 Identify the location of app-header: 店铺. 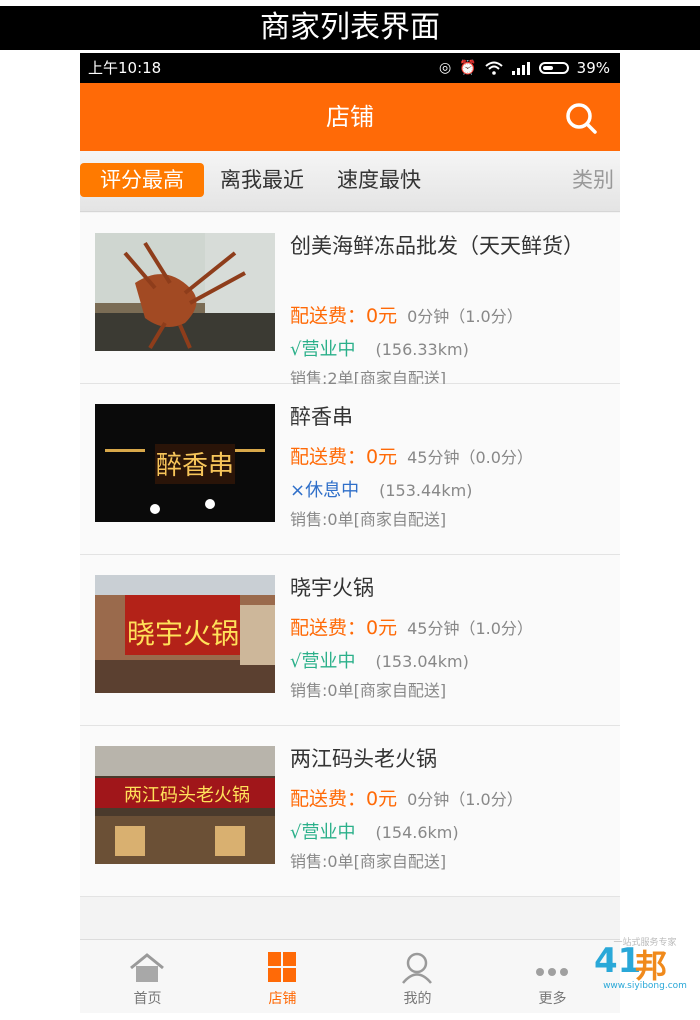
(350, 117).